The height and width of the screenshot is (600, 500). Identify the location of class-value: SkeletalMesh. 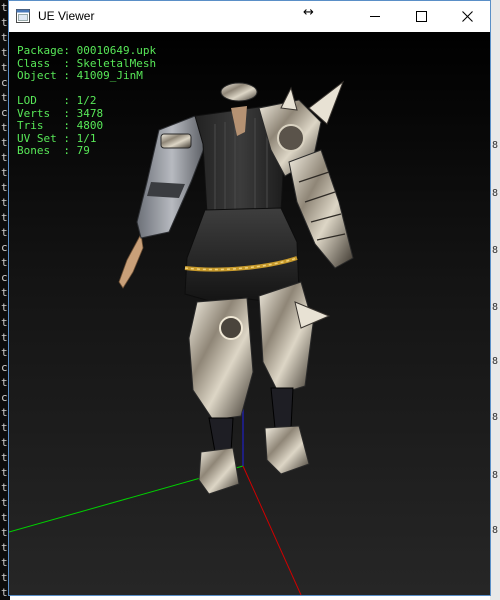
(116, 63).